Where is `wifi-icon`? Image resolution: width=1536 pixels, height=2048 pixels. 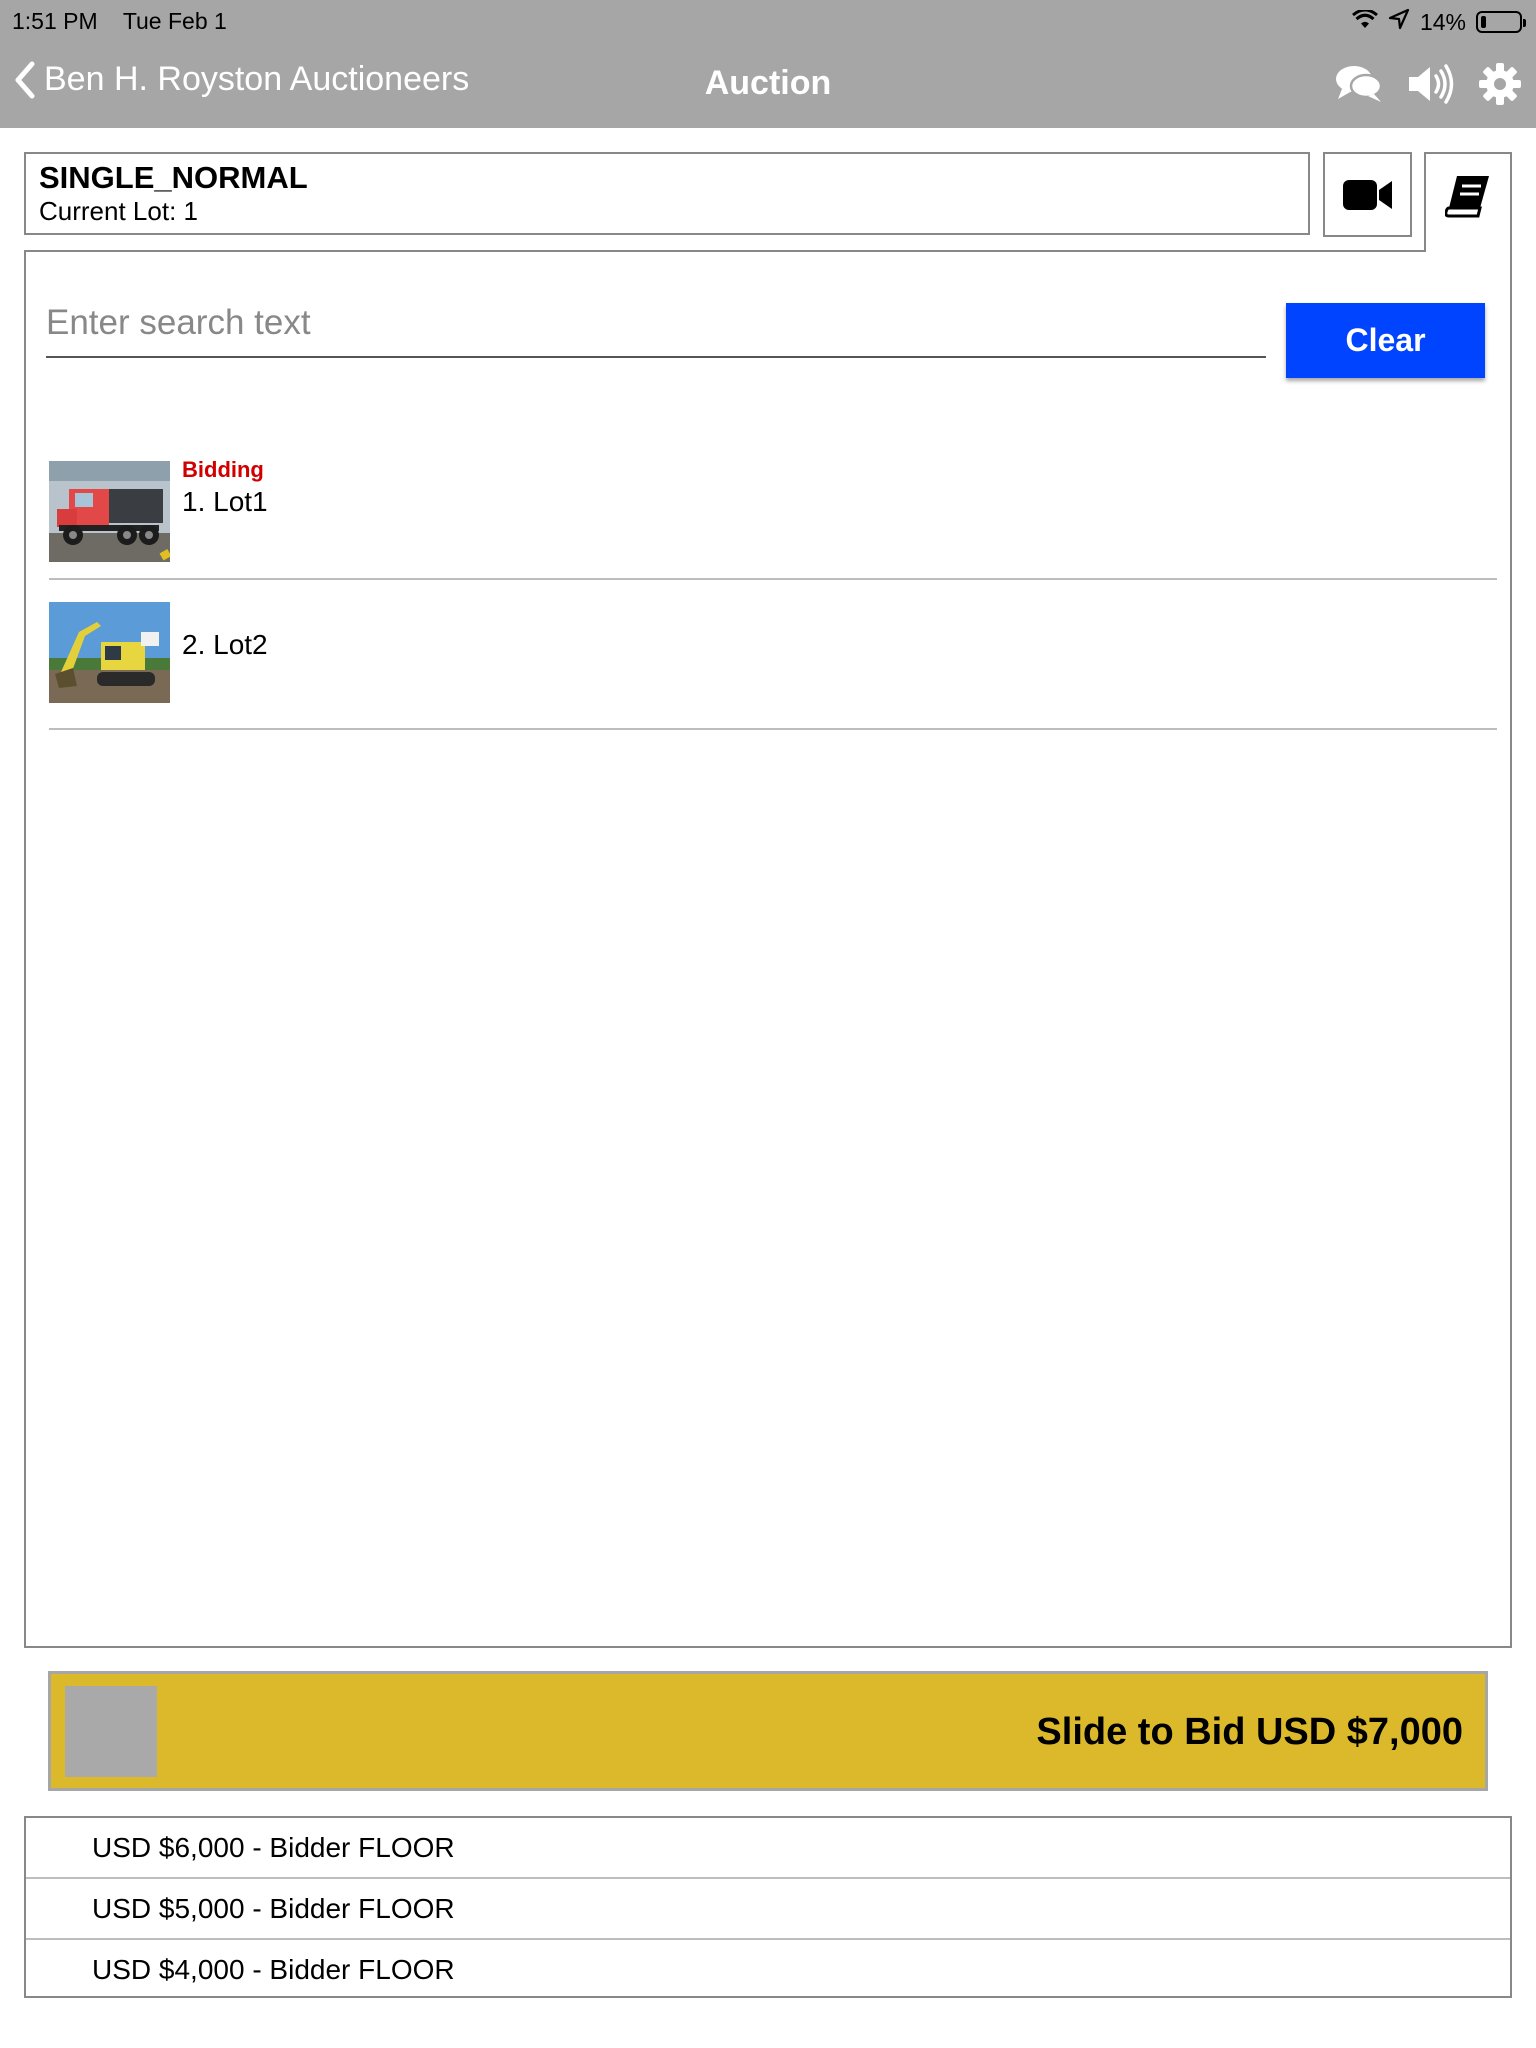
wifi-icon is located at coordinates (1364, 22).